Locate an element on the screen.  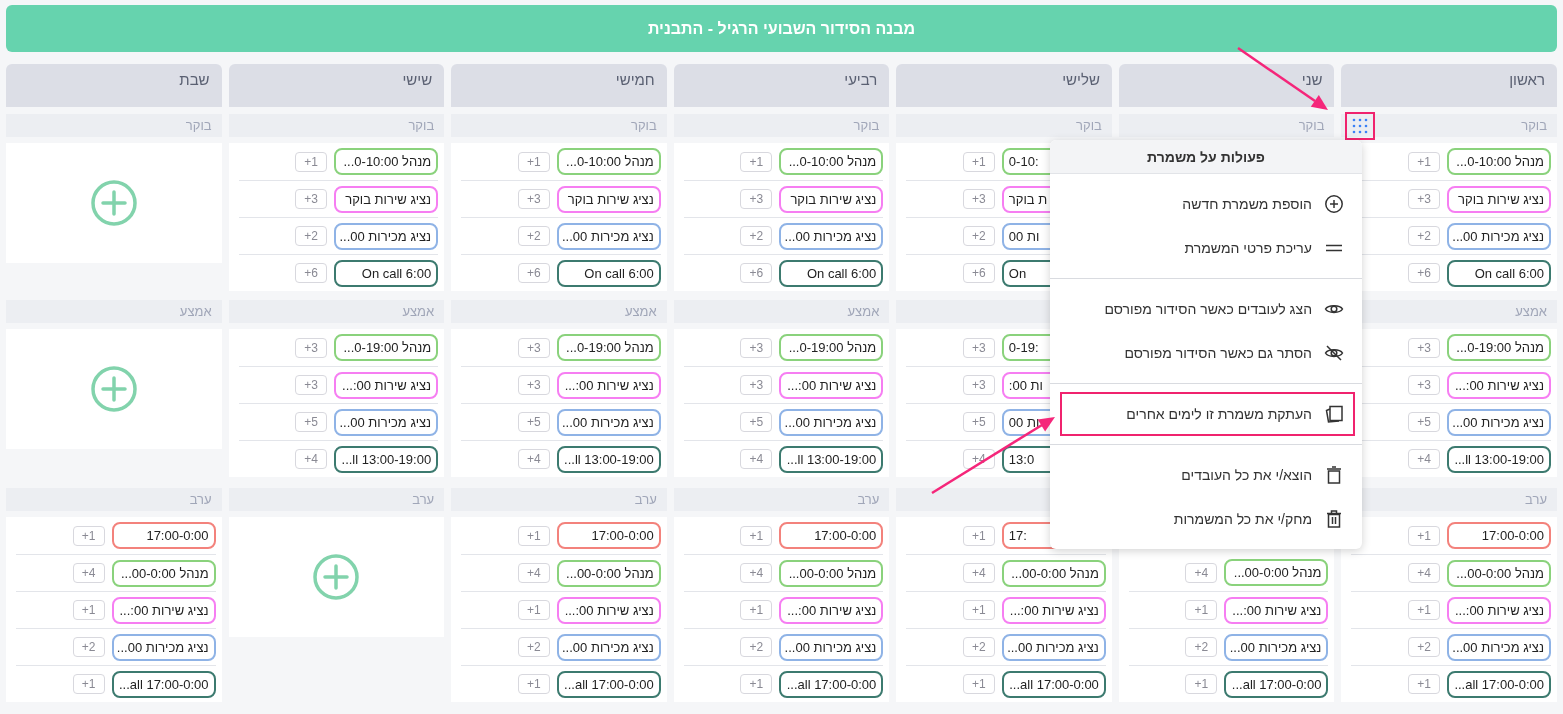
grid-dots-icon is located at coordinates (1360, 125).